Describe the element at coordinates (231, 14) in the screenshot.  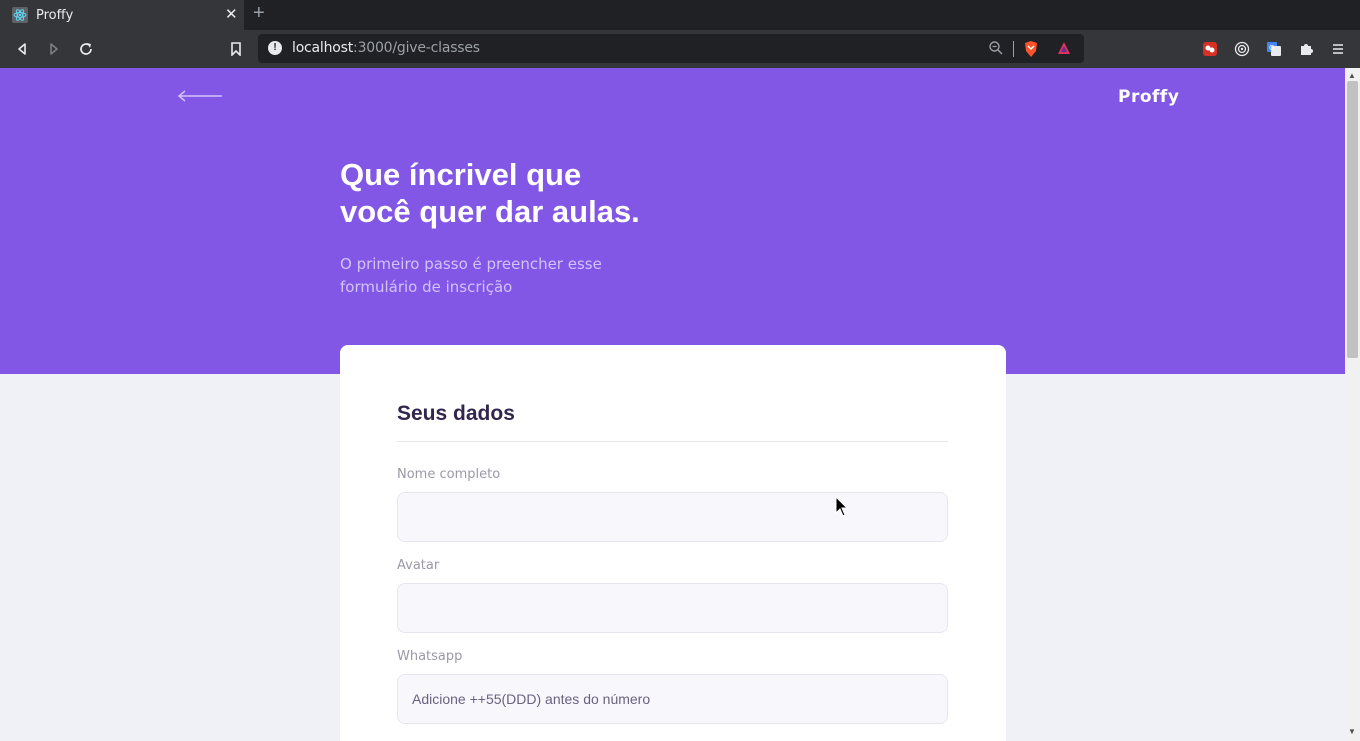
I see `close-tab-icon: ✕` at that location.